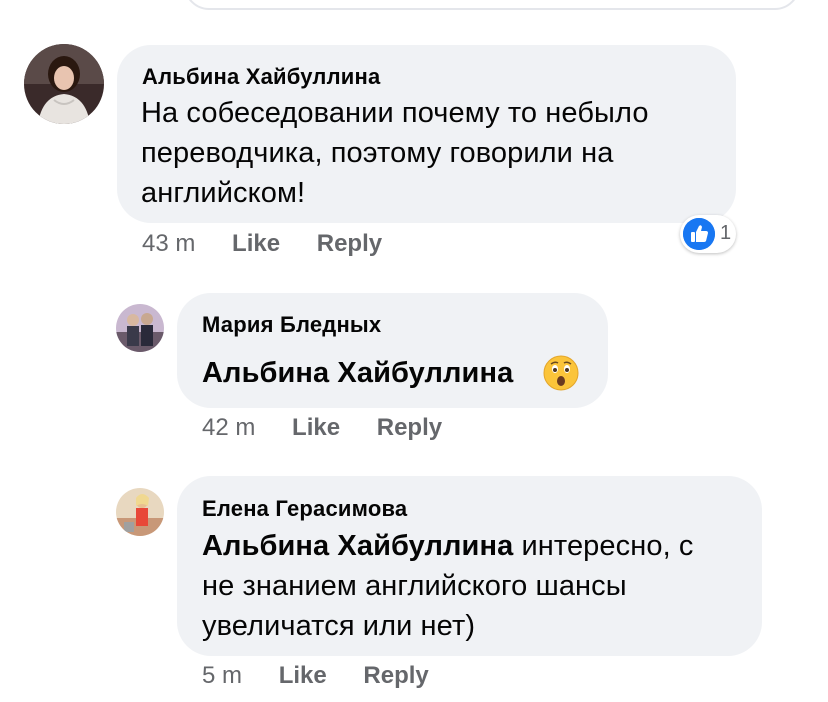 This screenshot has width=828, height=702. Describe the element at coordinates (492, 5) in the screenshot. I see `comment-input-partial` at that location.